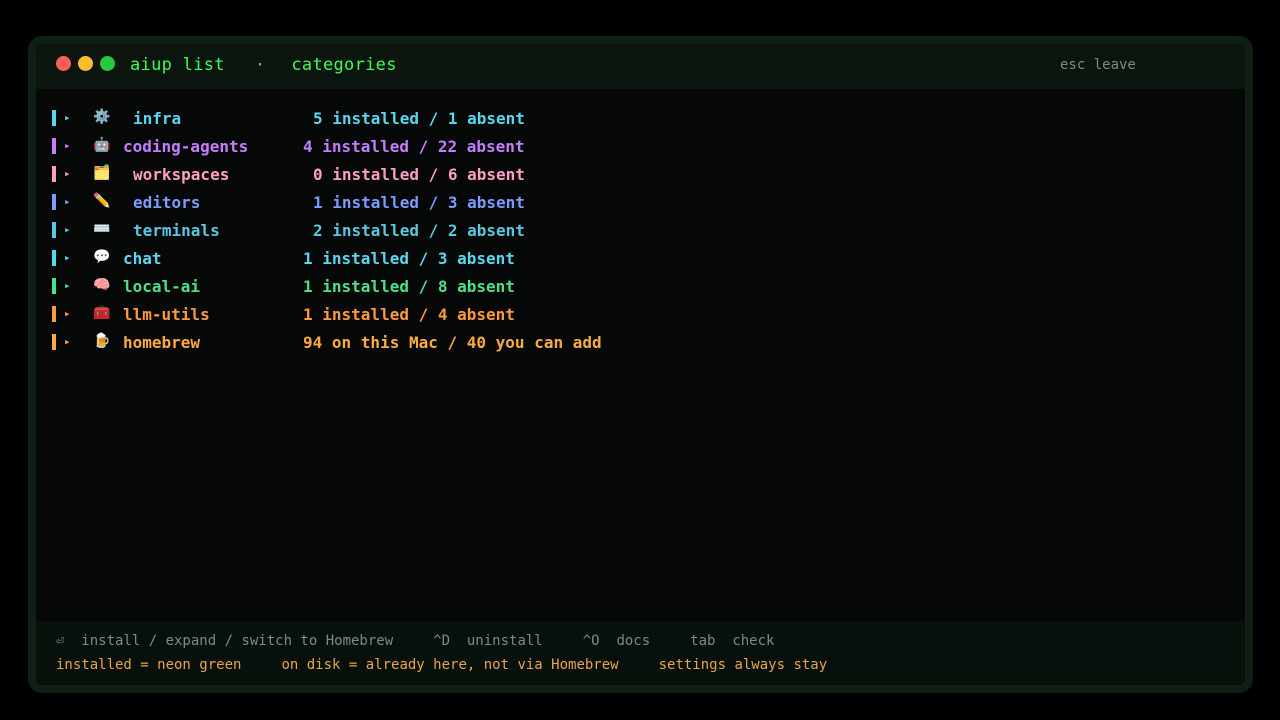  I want to click on command-label: aiup list, so click(177, 65).